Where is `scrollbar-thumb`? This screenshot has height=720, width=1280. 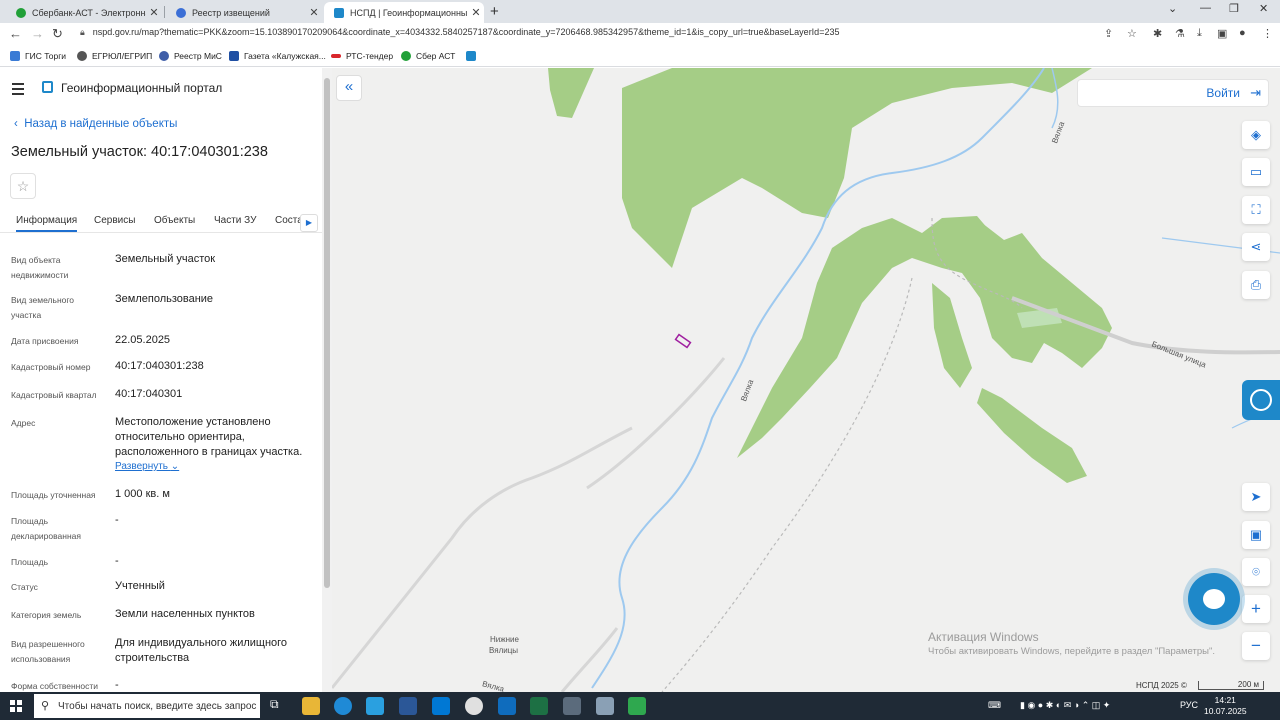
scrollbar-thumb is located at coordinates (327, 333).